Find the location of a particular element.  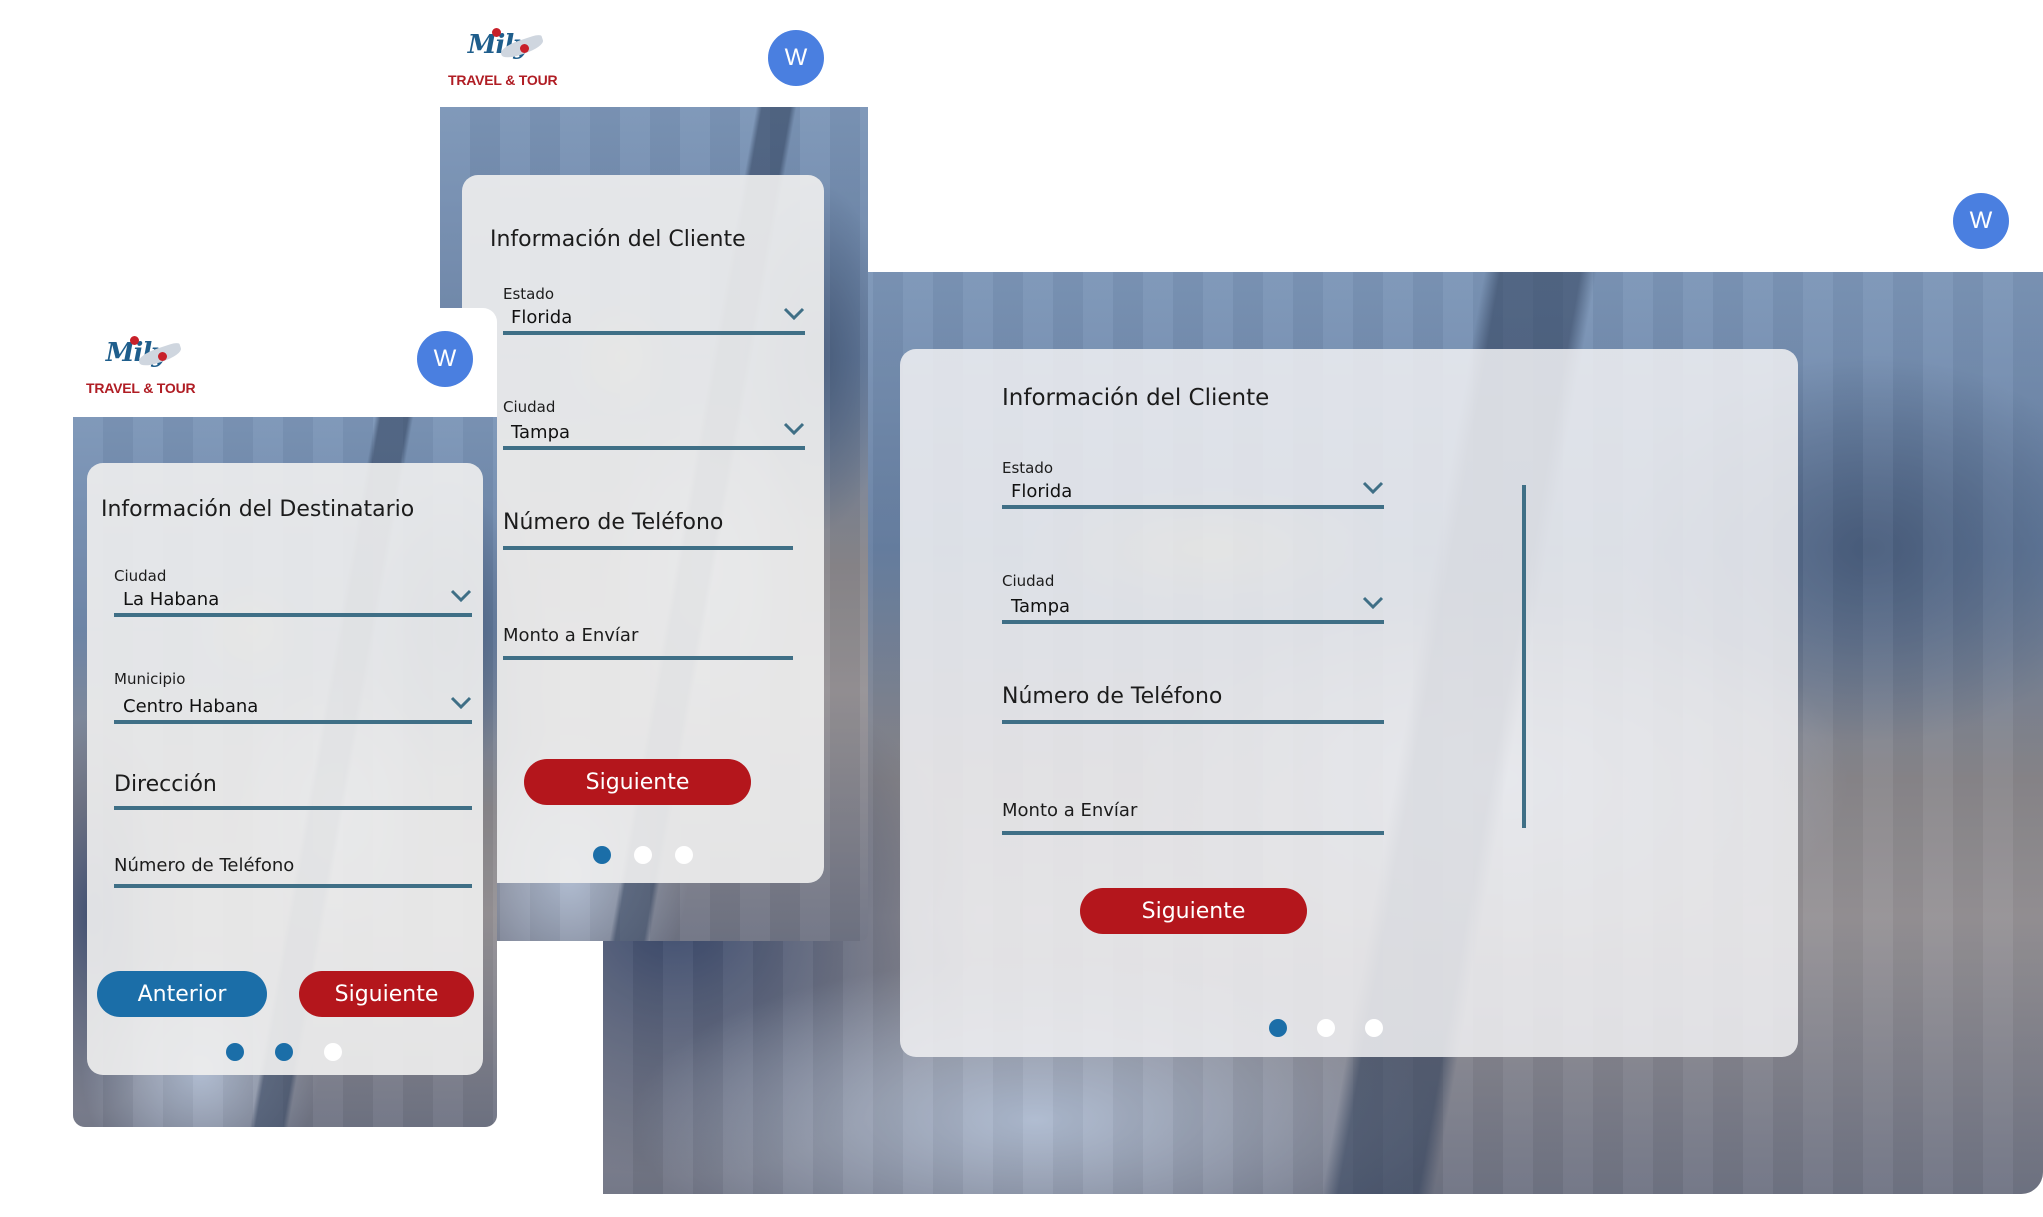

direccion-input: Dirección is located at coordinates (293, 793).